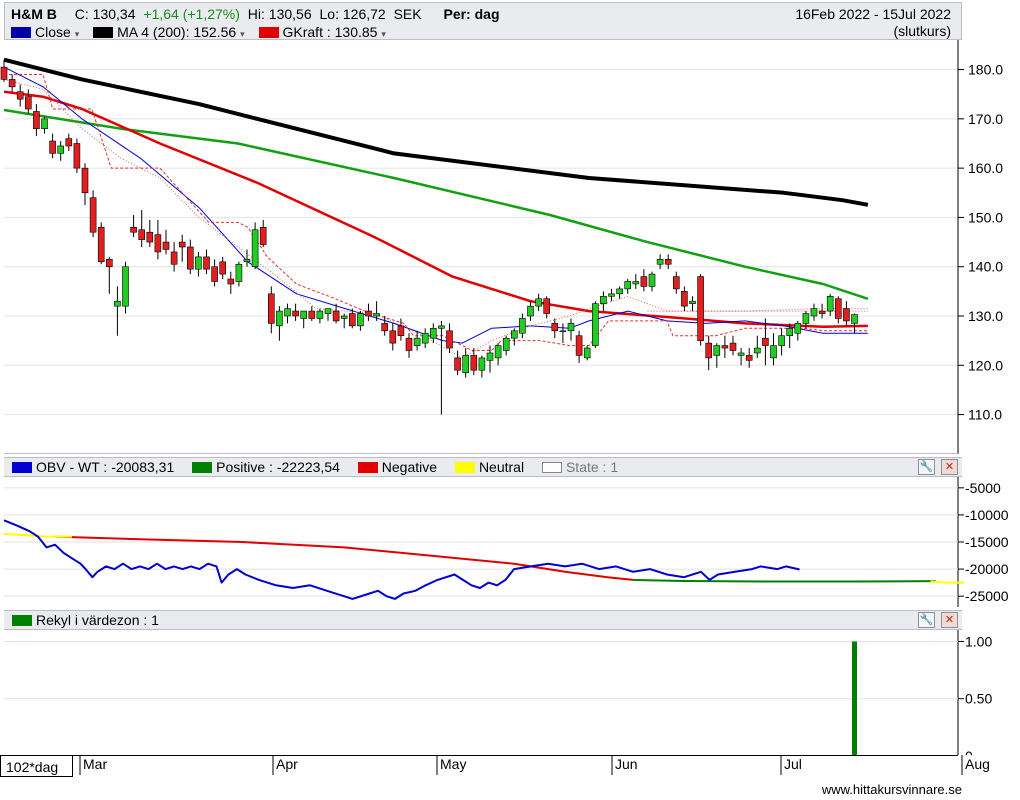 Image resolution: width=1020 pixels, height=800 pixels. I want to click on positive-legend-label: Positive : -22223,54, so click(278, 467).